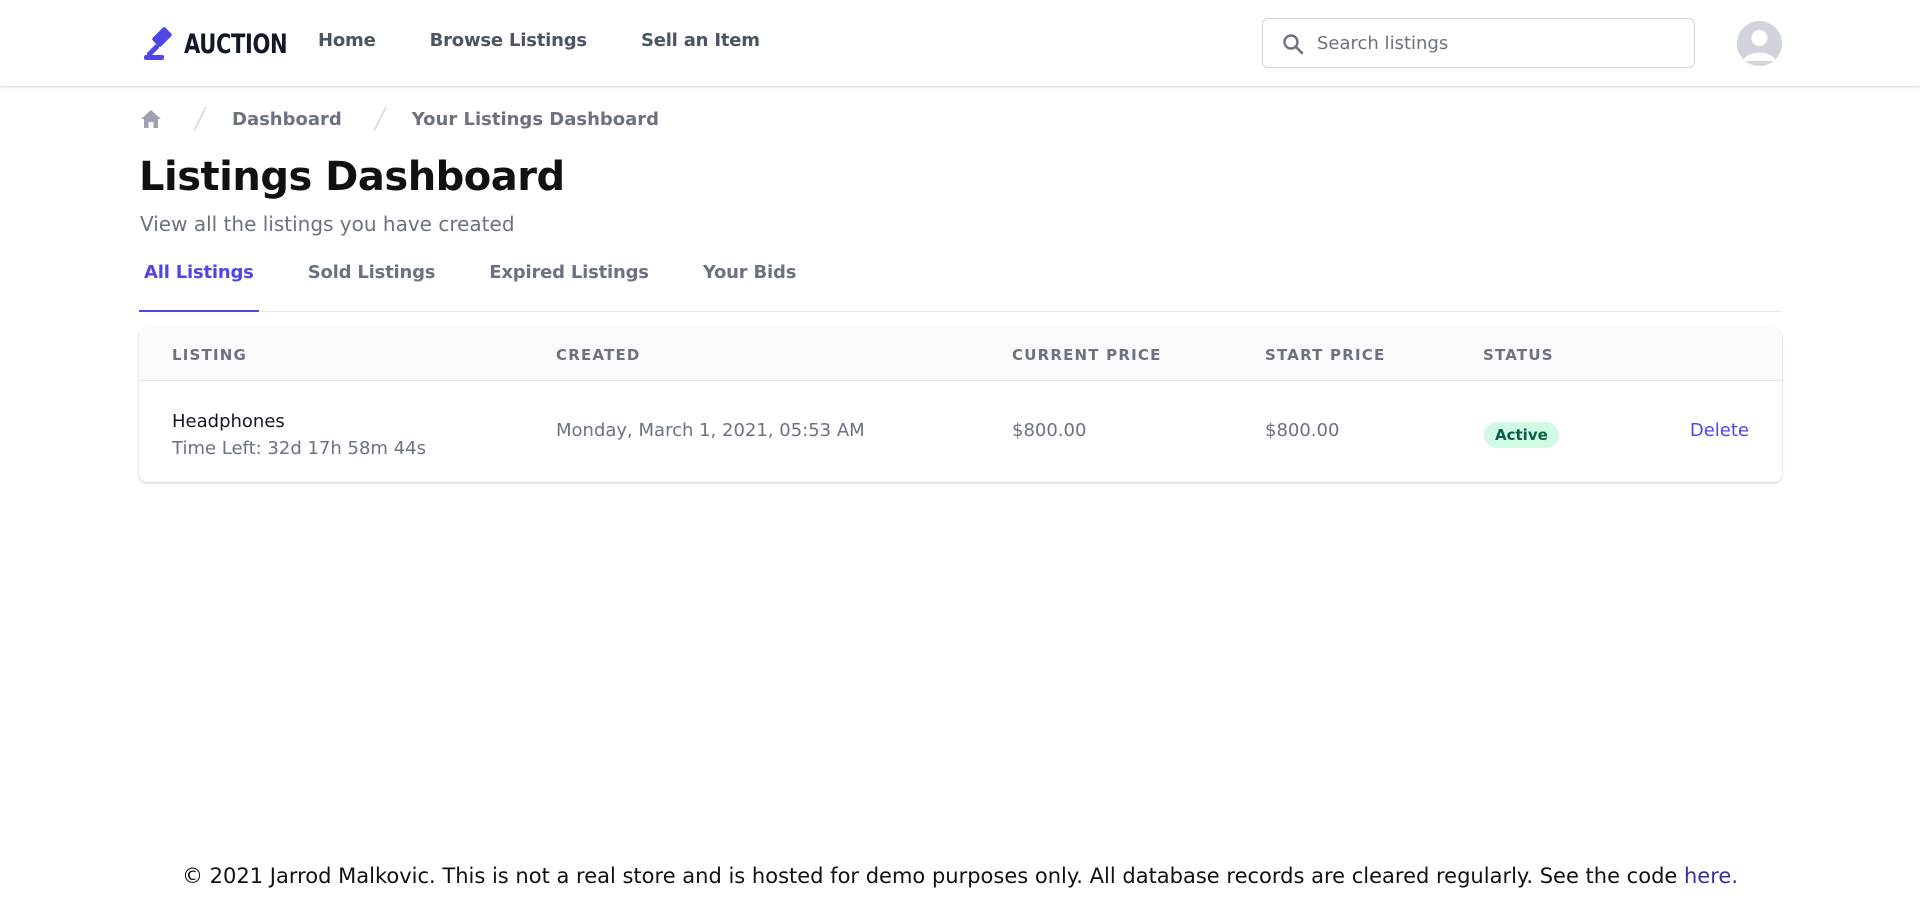 Image resolution: width=1920 pixels, height=915 pixels. I want to click on gavel-icon, so click(158, 43).